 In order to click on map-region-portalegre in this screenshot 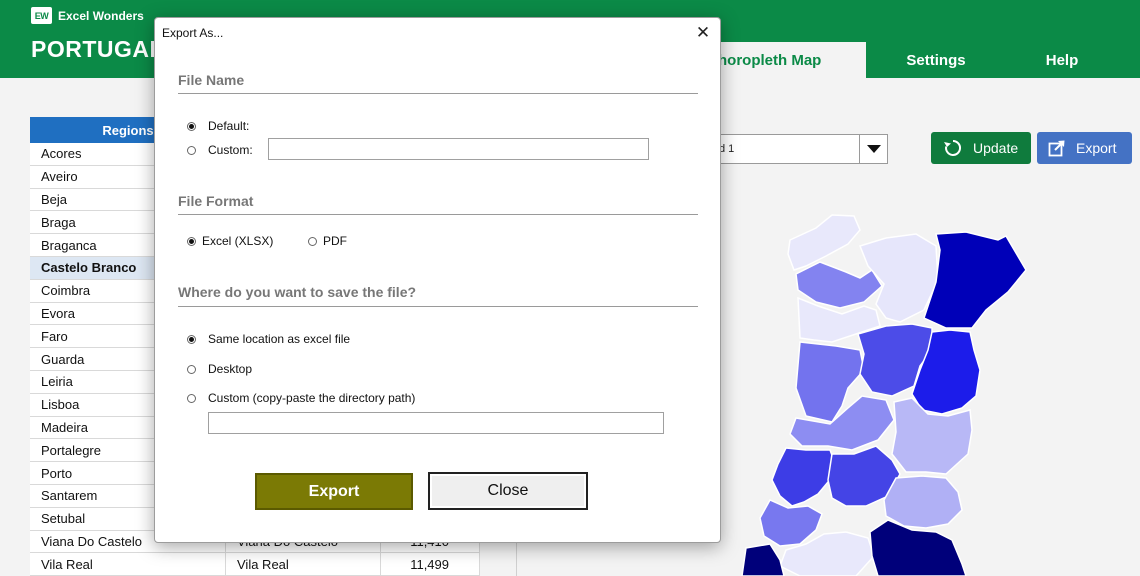, I will do `click(923, 502)`.